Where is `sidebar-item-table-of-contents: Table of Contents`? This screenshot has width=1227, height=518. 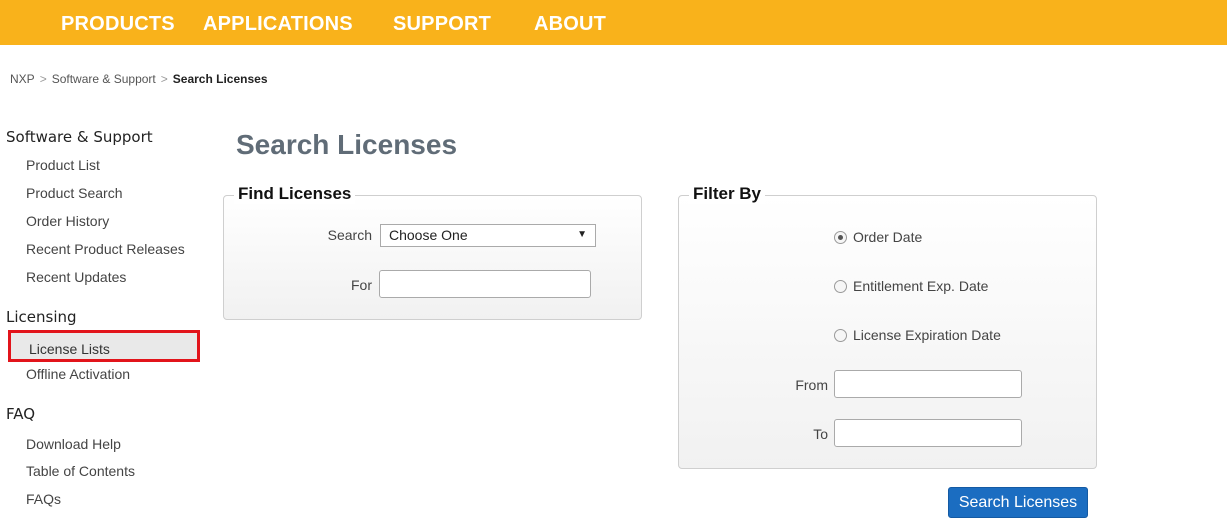 sidebar-item-table-of-contents: Table of Contents is located at coordinates (80, 471).